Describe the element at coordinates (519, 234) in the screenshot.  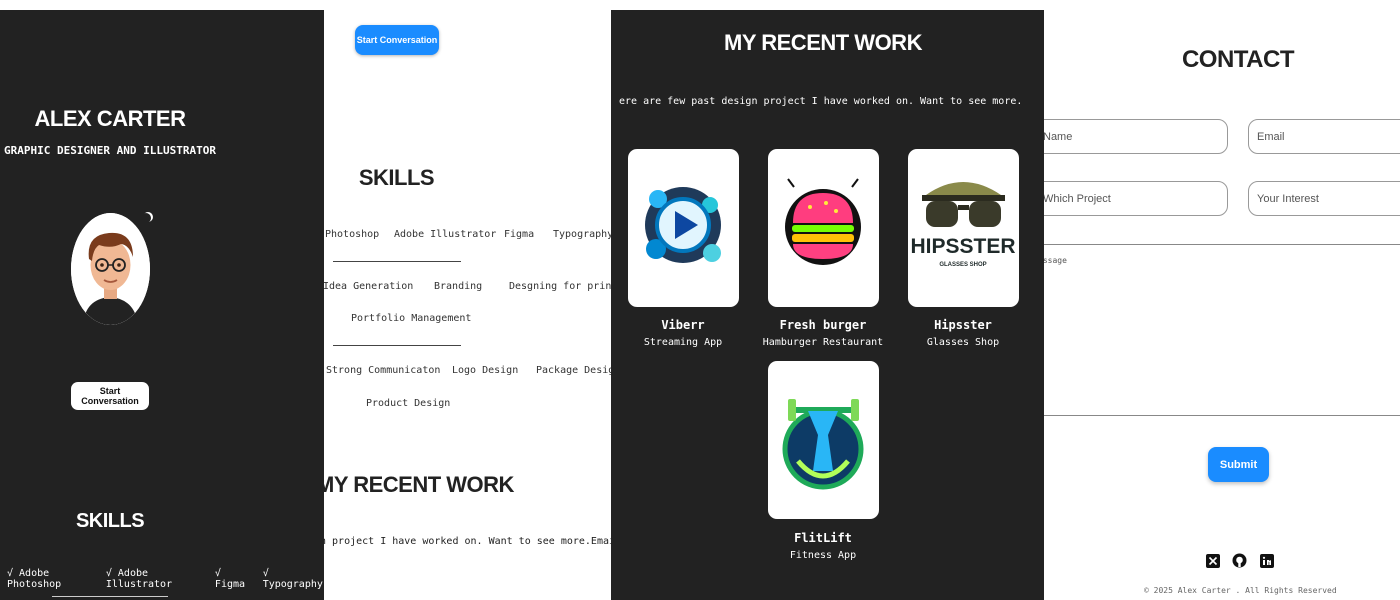
I see `skill-item: Figma` at that location.